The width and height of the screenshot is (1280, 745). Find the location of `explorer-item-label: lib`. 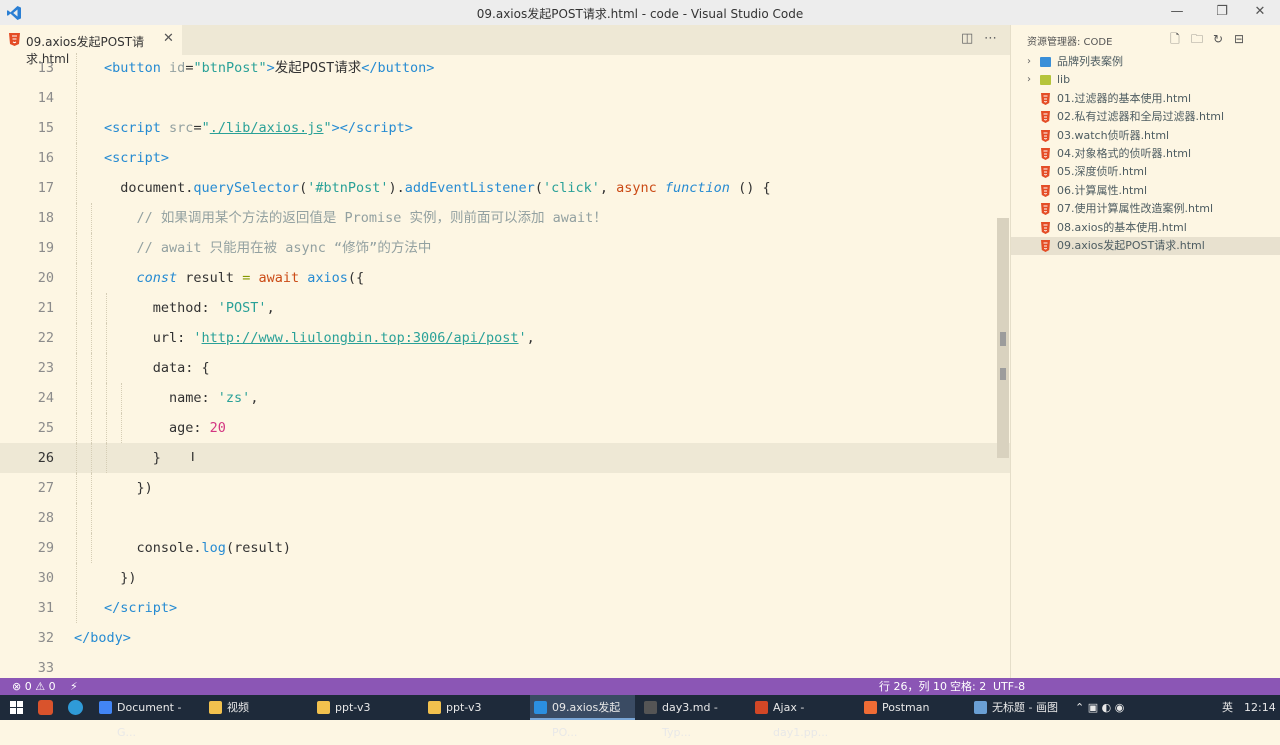

explorer-item-label: lib is located at coordinates (1064, 80).